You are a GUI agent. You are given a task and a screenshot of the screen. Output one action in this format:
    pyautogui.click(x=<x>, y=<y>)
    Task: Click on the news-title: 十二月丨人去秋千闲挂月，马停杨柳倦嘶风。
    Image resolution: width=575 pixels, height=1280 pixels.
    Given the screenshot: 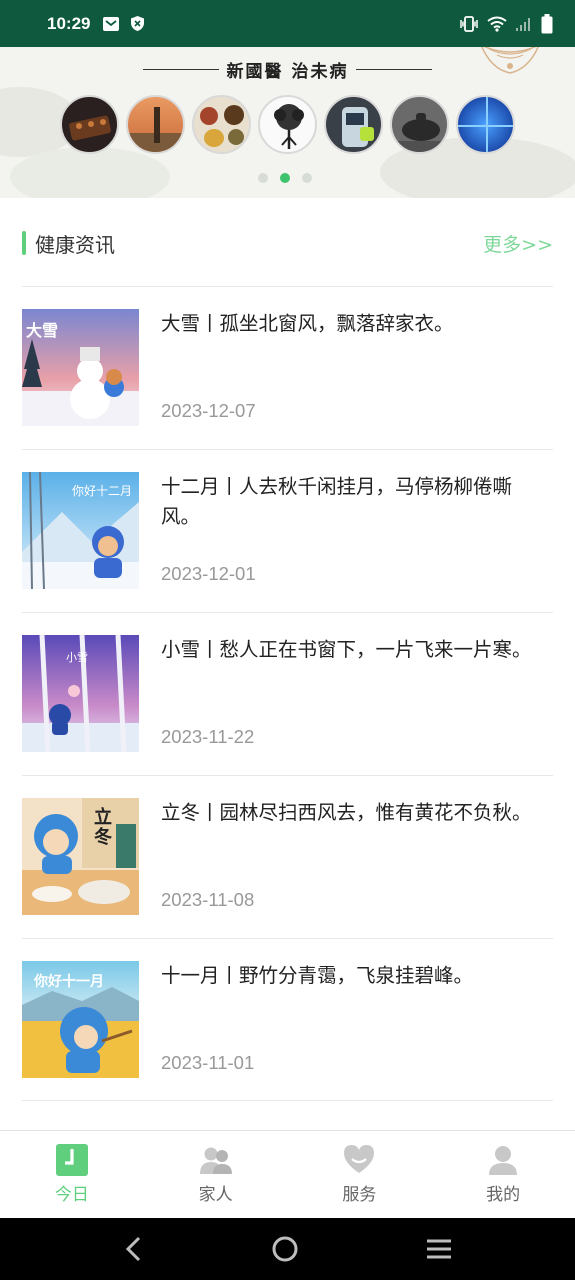 What is the action you would take?
    pyautogui.click(x=337, y=501)
    